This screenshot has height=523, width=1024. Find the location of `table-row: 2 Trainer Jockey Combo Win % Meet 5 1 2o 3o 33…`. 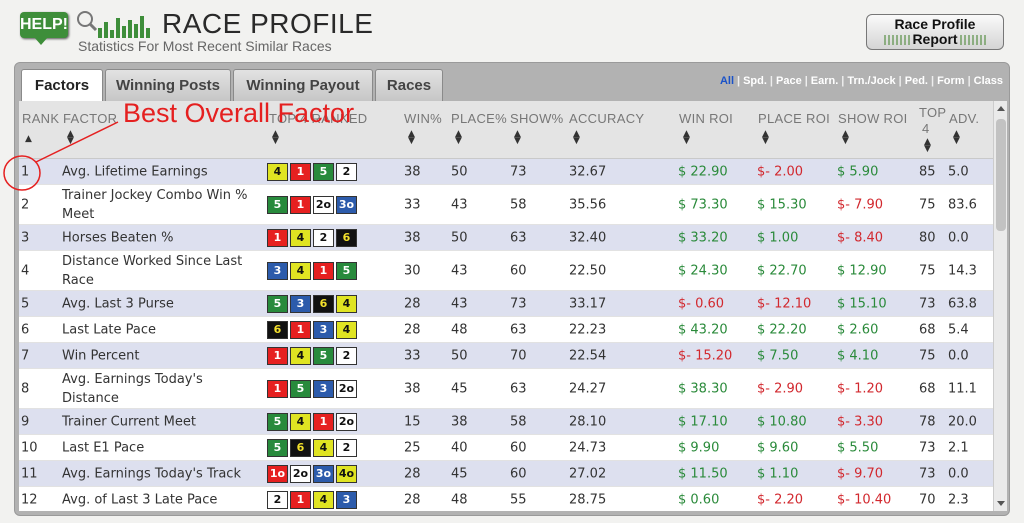

table-row: 2 Trainer Jockey Combo Win % Meet 5 1 2o 3o 33… is located at coordinates (506, 205).